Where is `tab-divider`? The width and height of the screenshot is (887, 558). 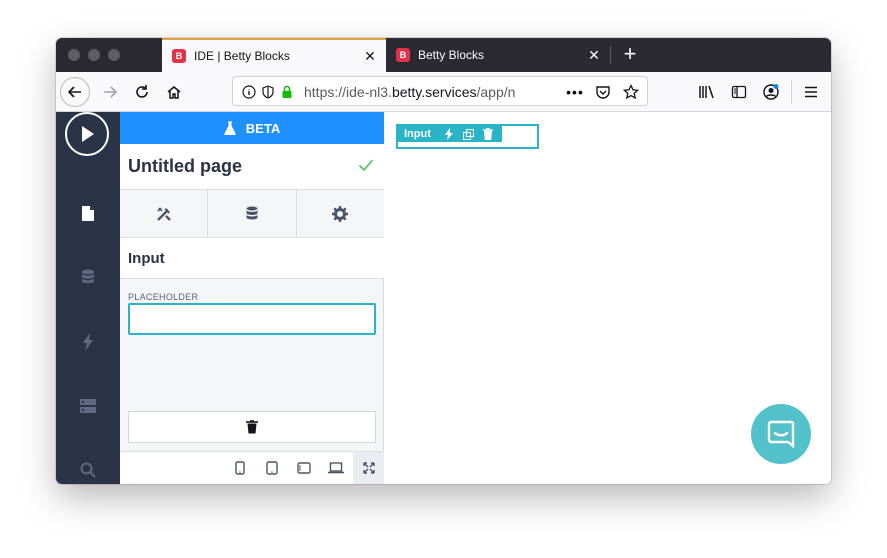
tab-divider is located at coordinates (610, 55).